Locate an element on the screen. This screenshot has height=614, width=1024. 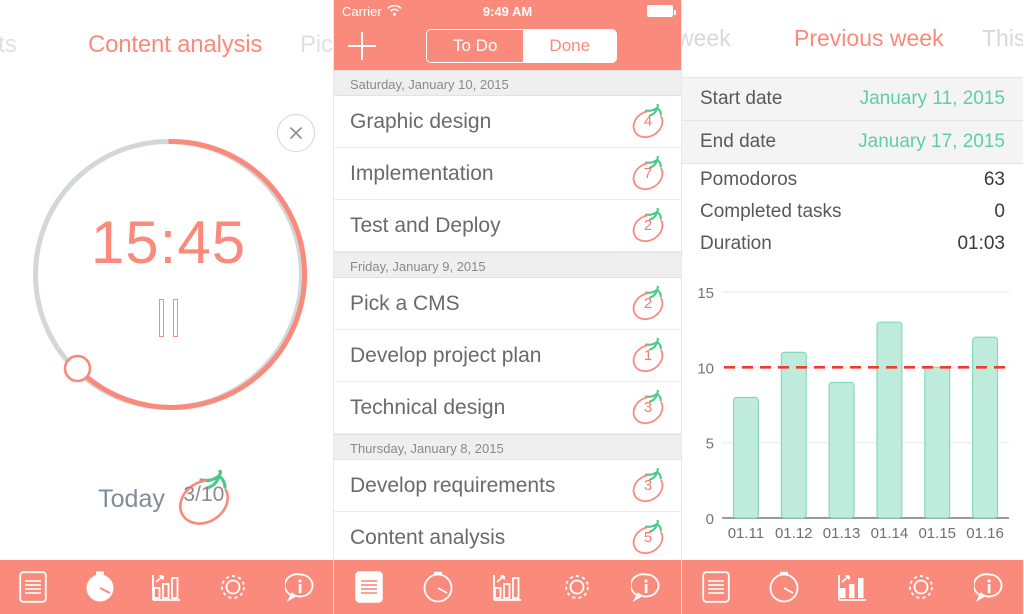
x-axis-tick-label: 01.11 is located at coordinates (746, 533).